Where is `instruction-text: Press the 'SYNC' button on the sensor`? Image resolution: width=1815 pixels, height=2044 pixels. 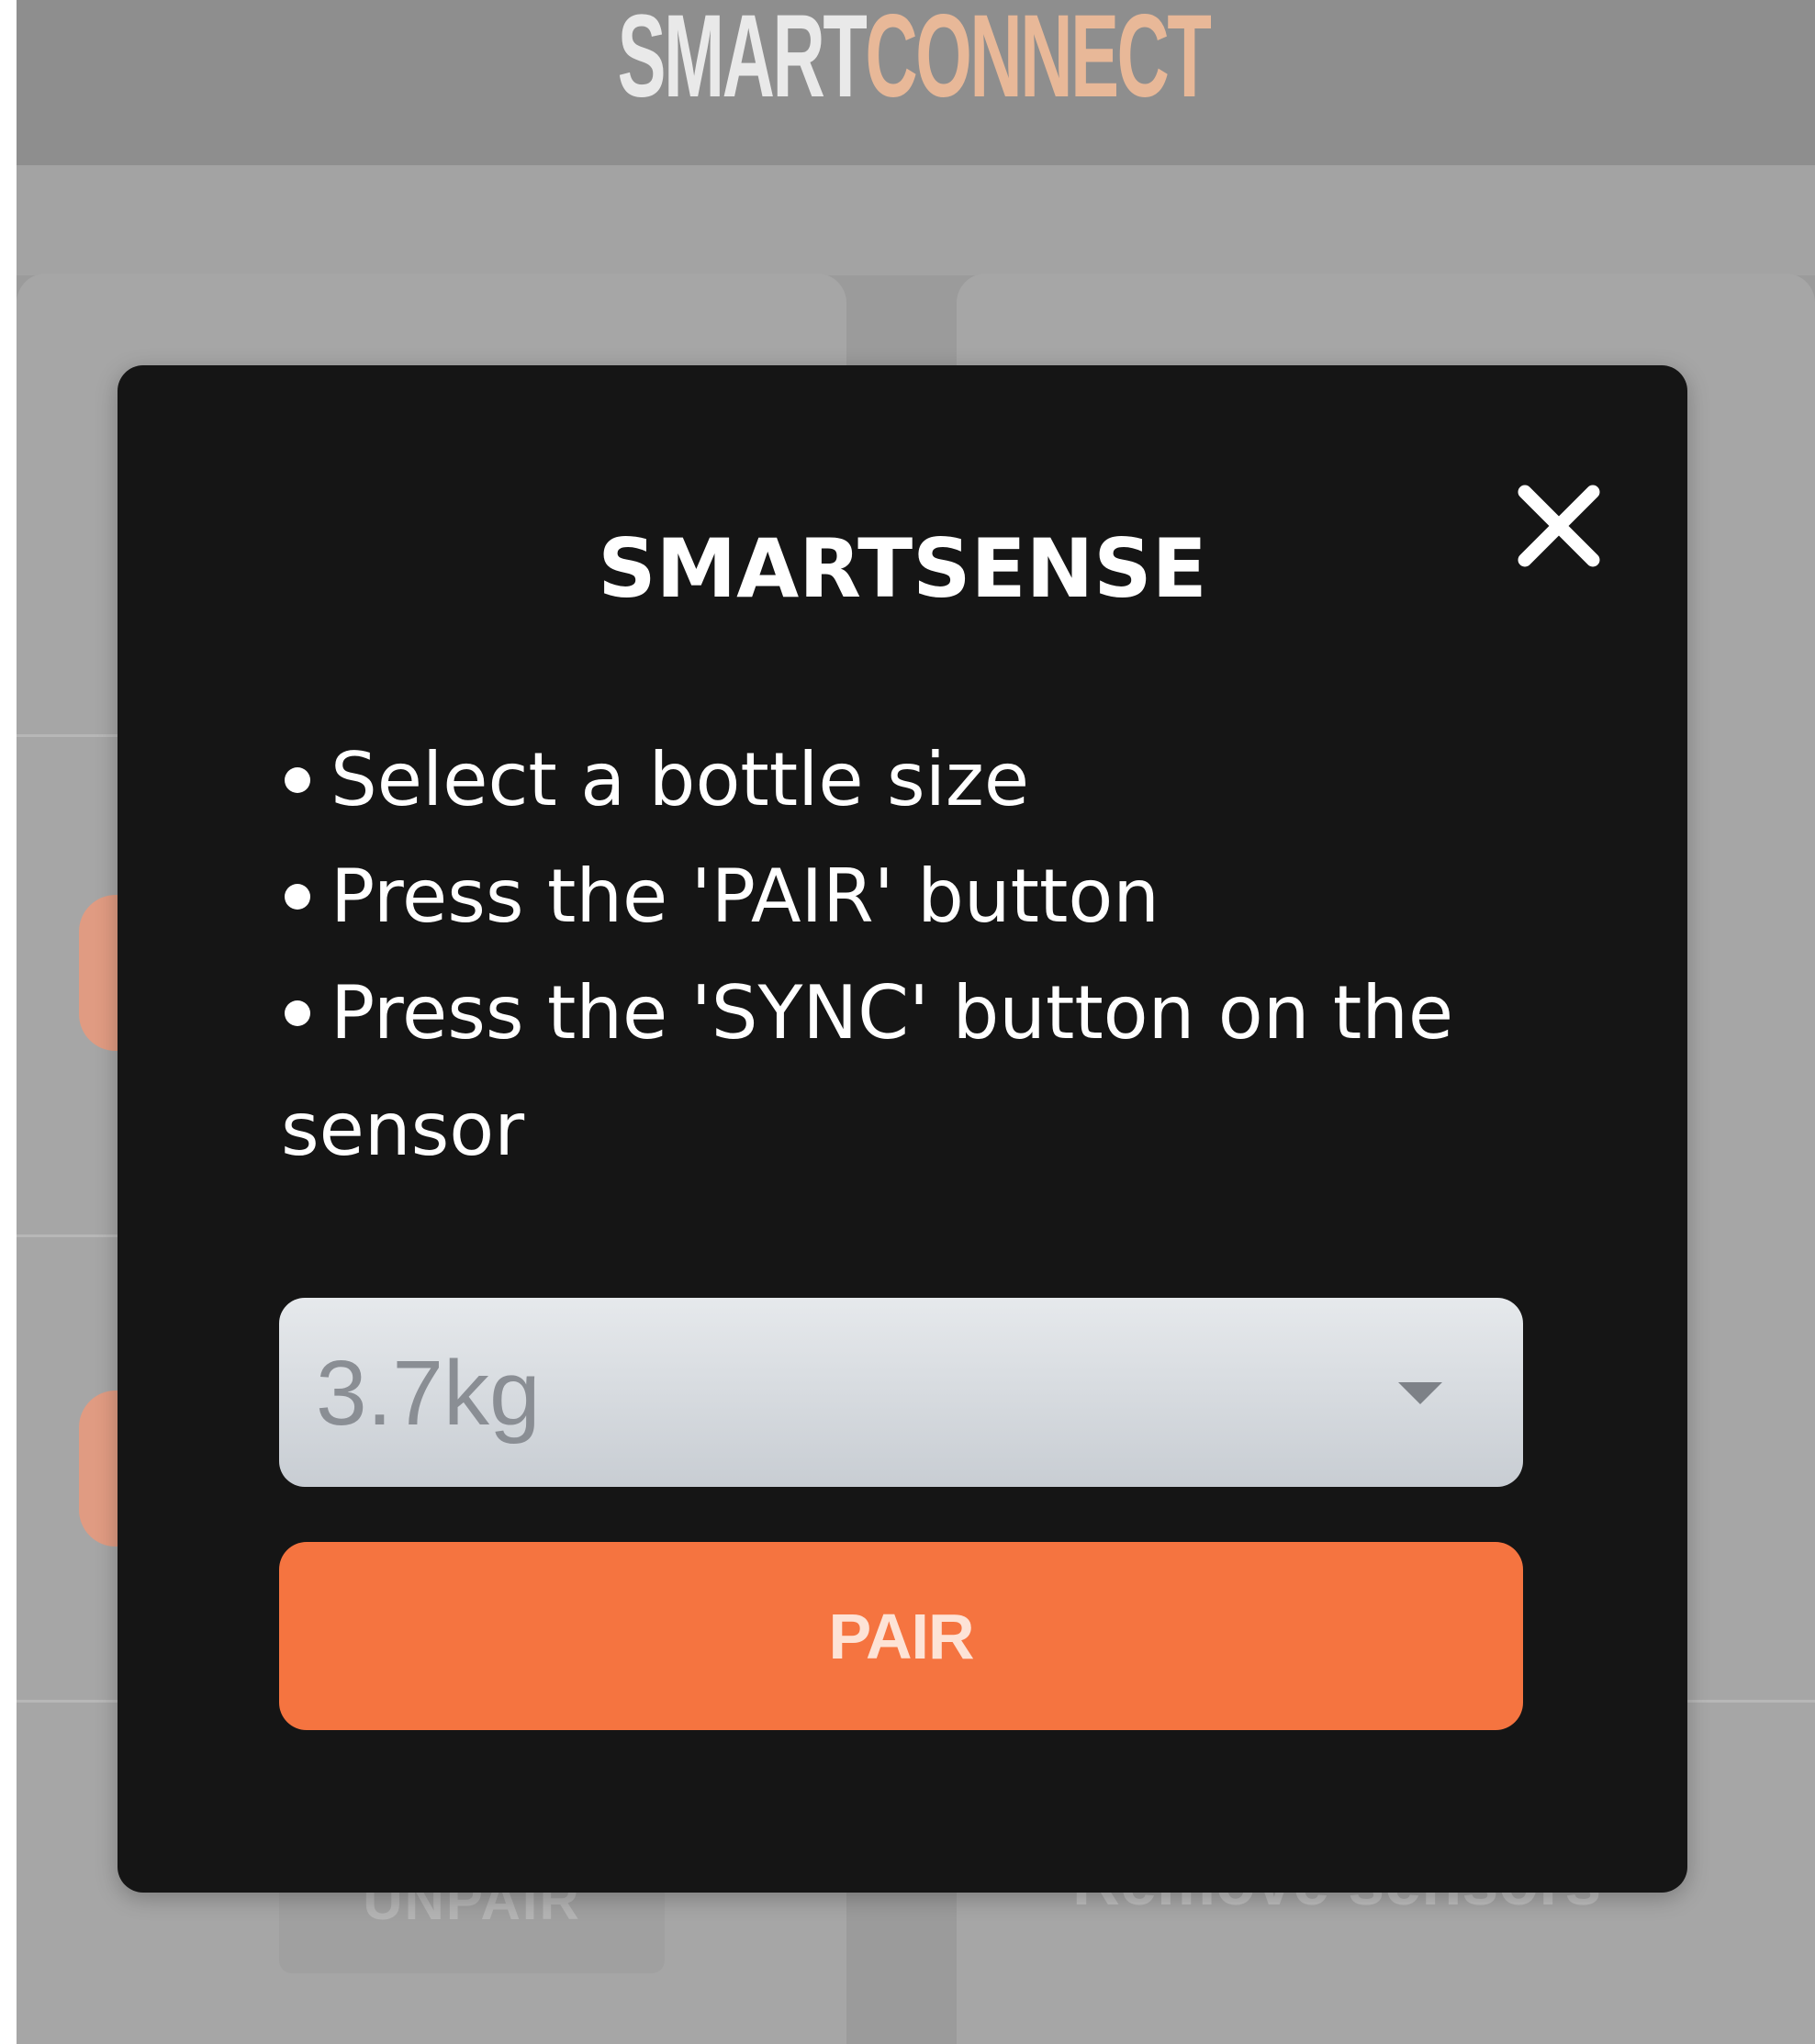 instruction-text: Press the 'SYNC' button on the sensor is located at coordinates (867, 1071).